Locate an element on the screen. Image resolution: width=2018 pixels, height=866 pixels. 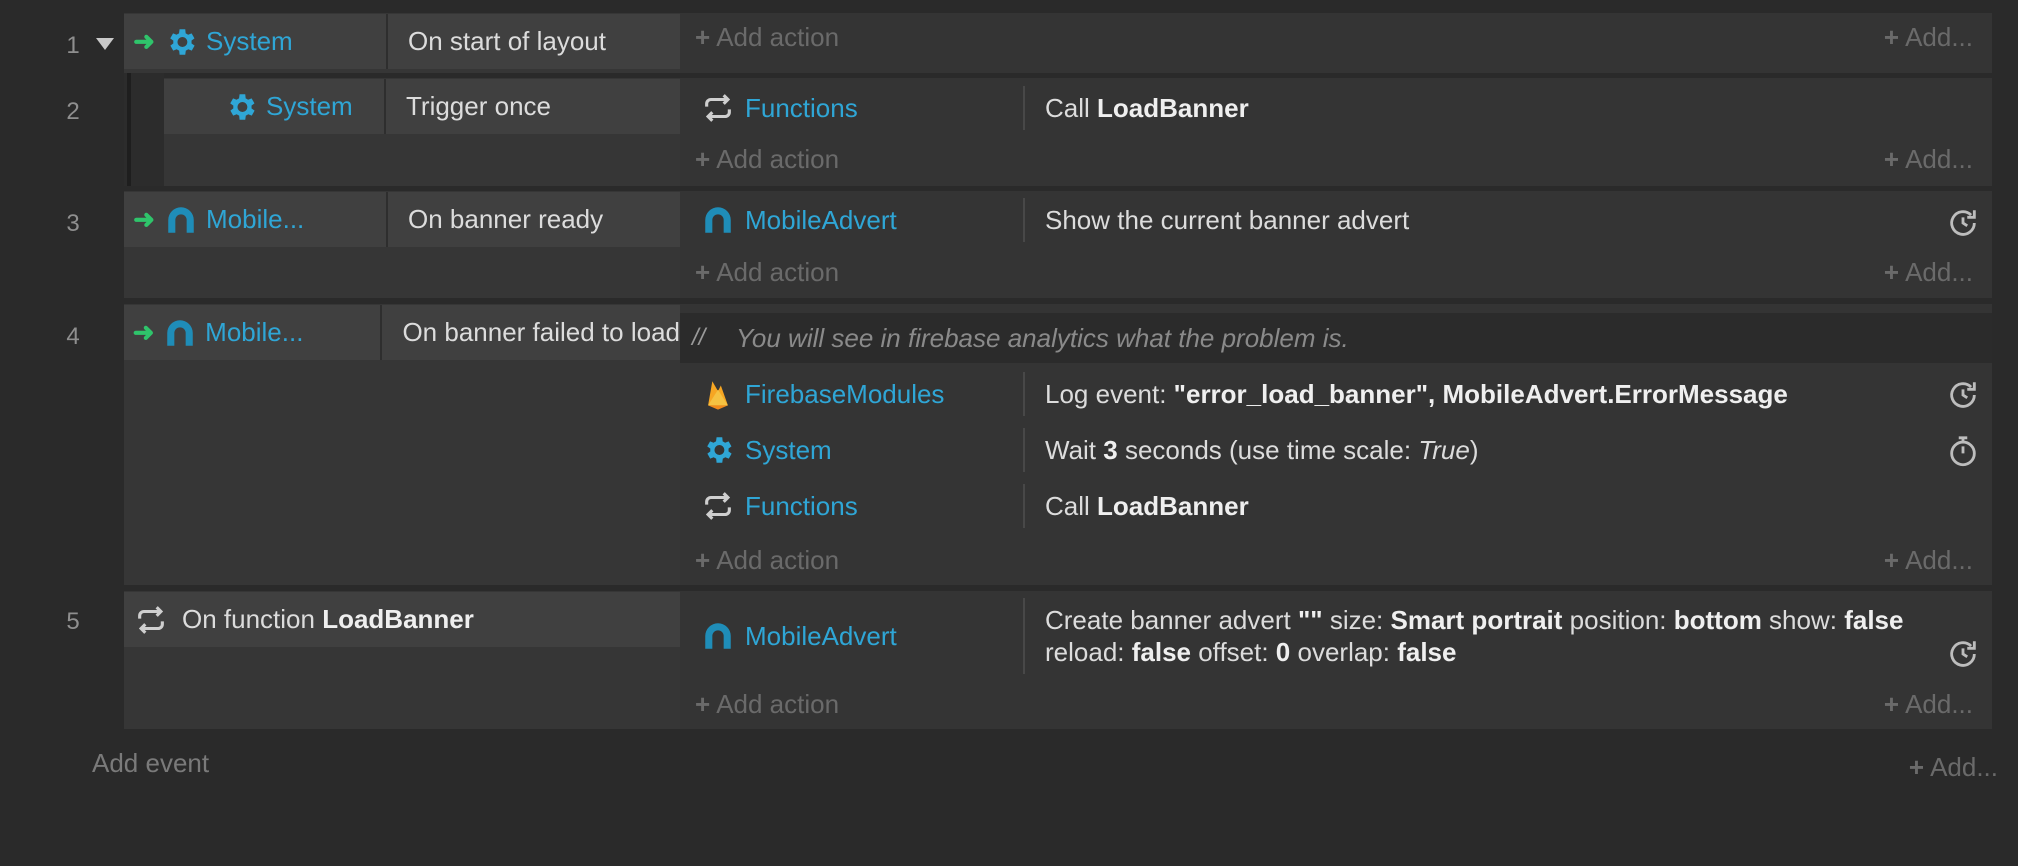
condition-row: ➜ Mobile... On banner ready is located at coordinates (402, 219).